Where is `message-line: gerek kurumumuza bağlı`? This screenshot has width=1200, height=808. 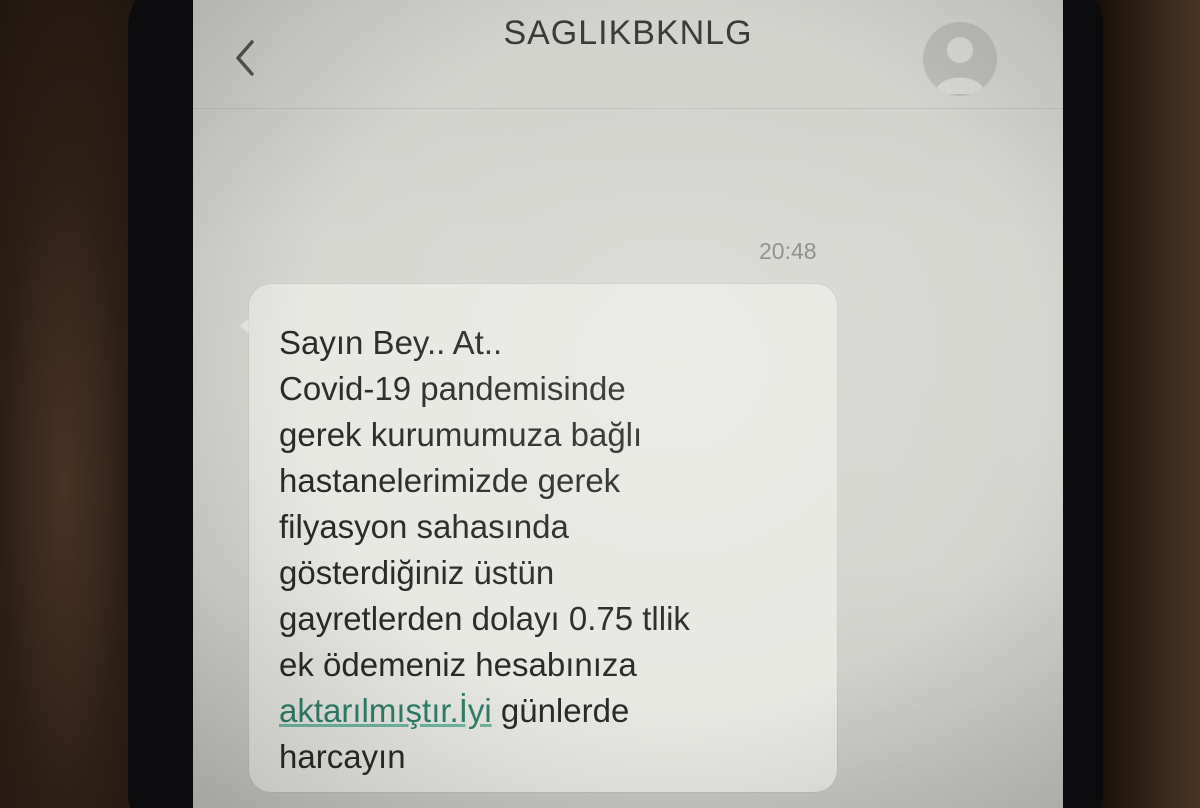
message-line: gerek kurumumuza bağlı is located at coordinates (461, 434).